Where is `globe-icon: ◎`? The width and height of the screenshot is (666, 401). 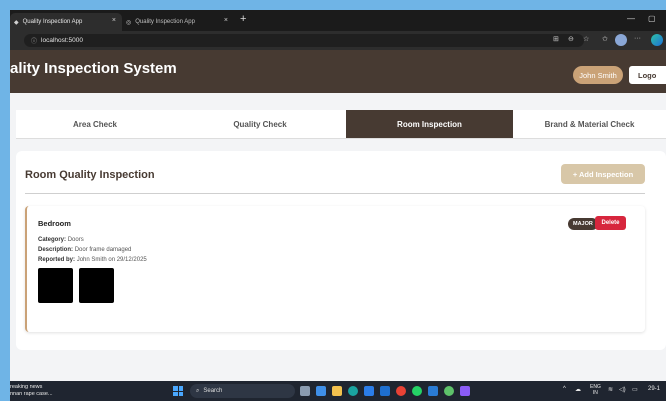 globe-icon: ◎ is located at coordinates (129, 22).